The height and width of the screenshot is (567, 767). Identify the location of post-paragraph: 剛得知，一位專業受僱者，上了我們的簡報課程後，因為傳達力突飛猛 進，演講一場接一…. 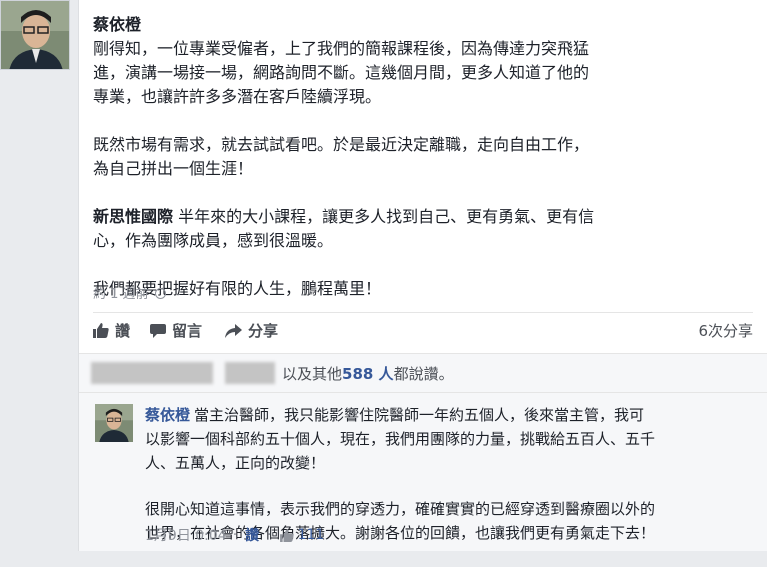
(425, 73).